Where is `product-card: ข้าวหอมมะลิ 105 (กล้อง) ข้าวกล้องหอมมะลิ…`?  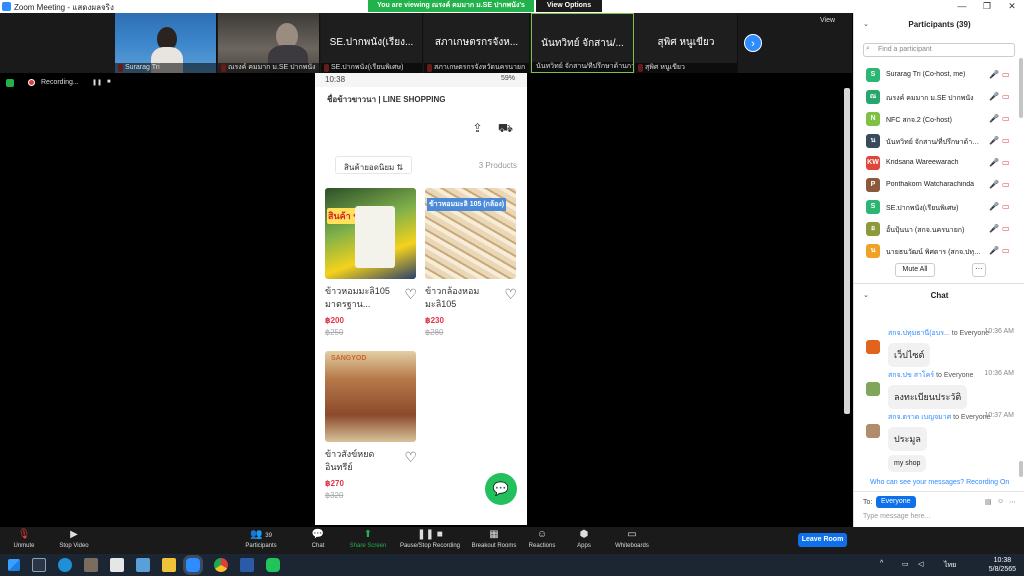
product-card: ข้าวหอมมะลิ 105 (กล้อง) ข้าวกล้องหอมมะลิ… is located at coordinates (471, 262).